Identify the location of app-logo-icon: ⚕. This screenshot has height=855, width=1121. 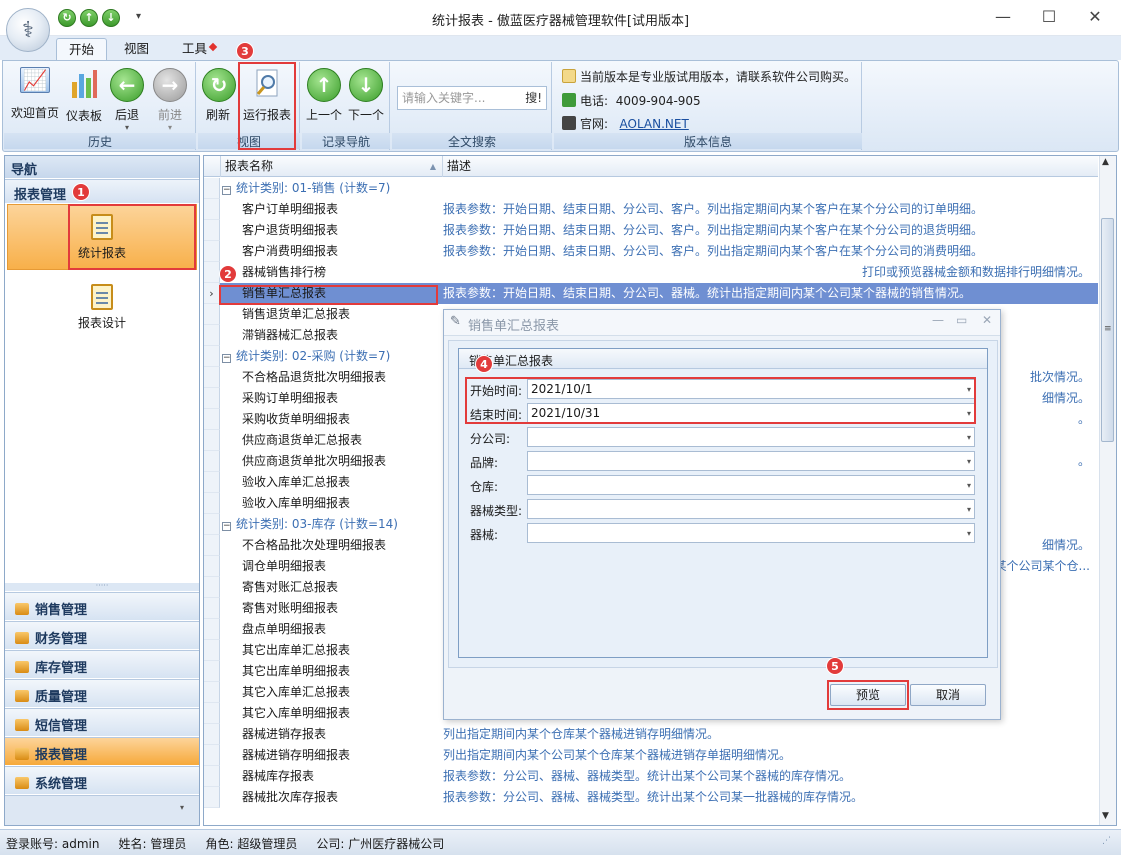
(28, 30).